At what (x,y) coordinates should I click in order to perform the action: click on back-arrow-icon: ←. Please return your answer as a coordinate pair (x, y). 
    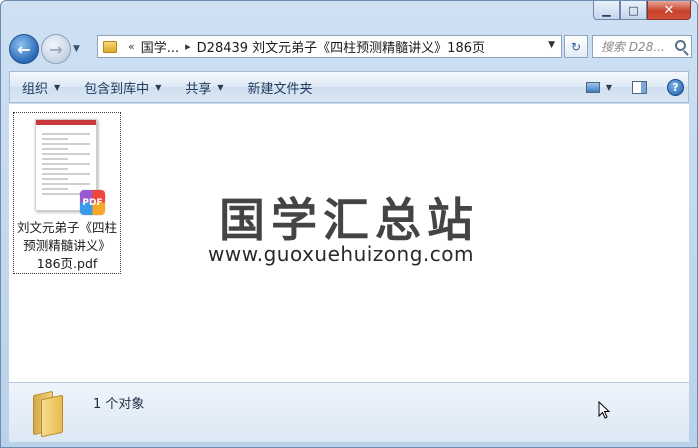
    Looking at the image, I should click on (24, 49).